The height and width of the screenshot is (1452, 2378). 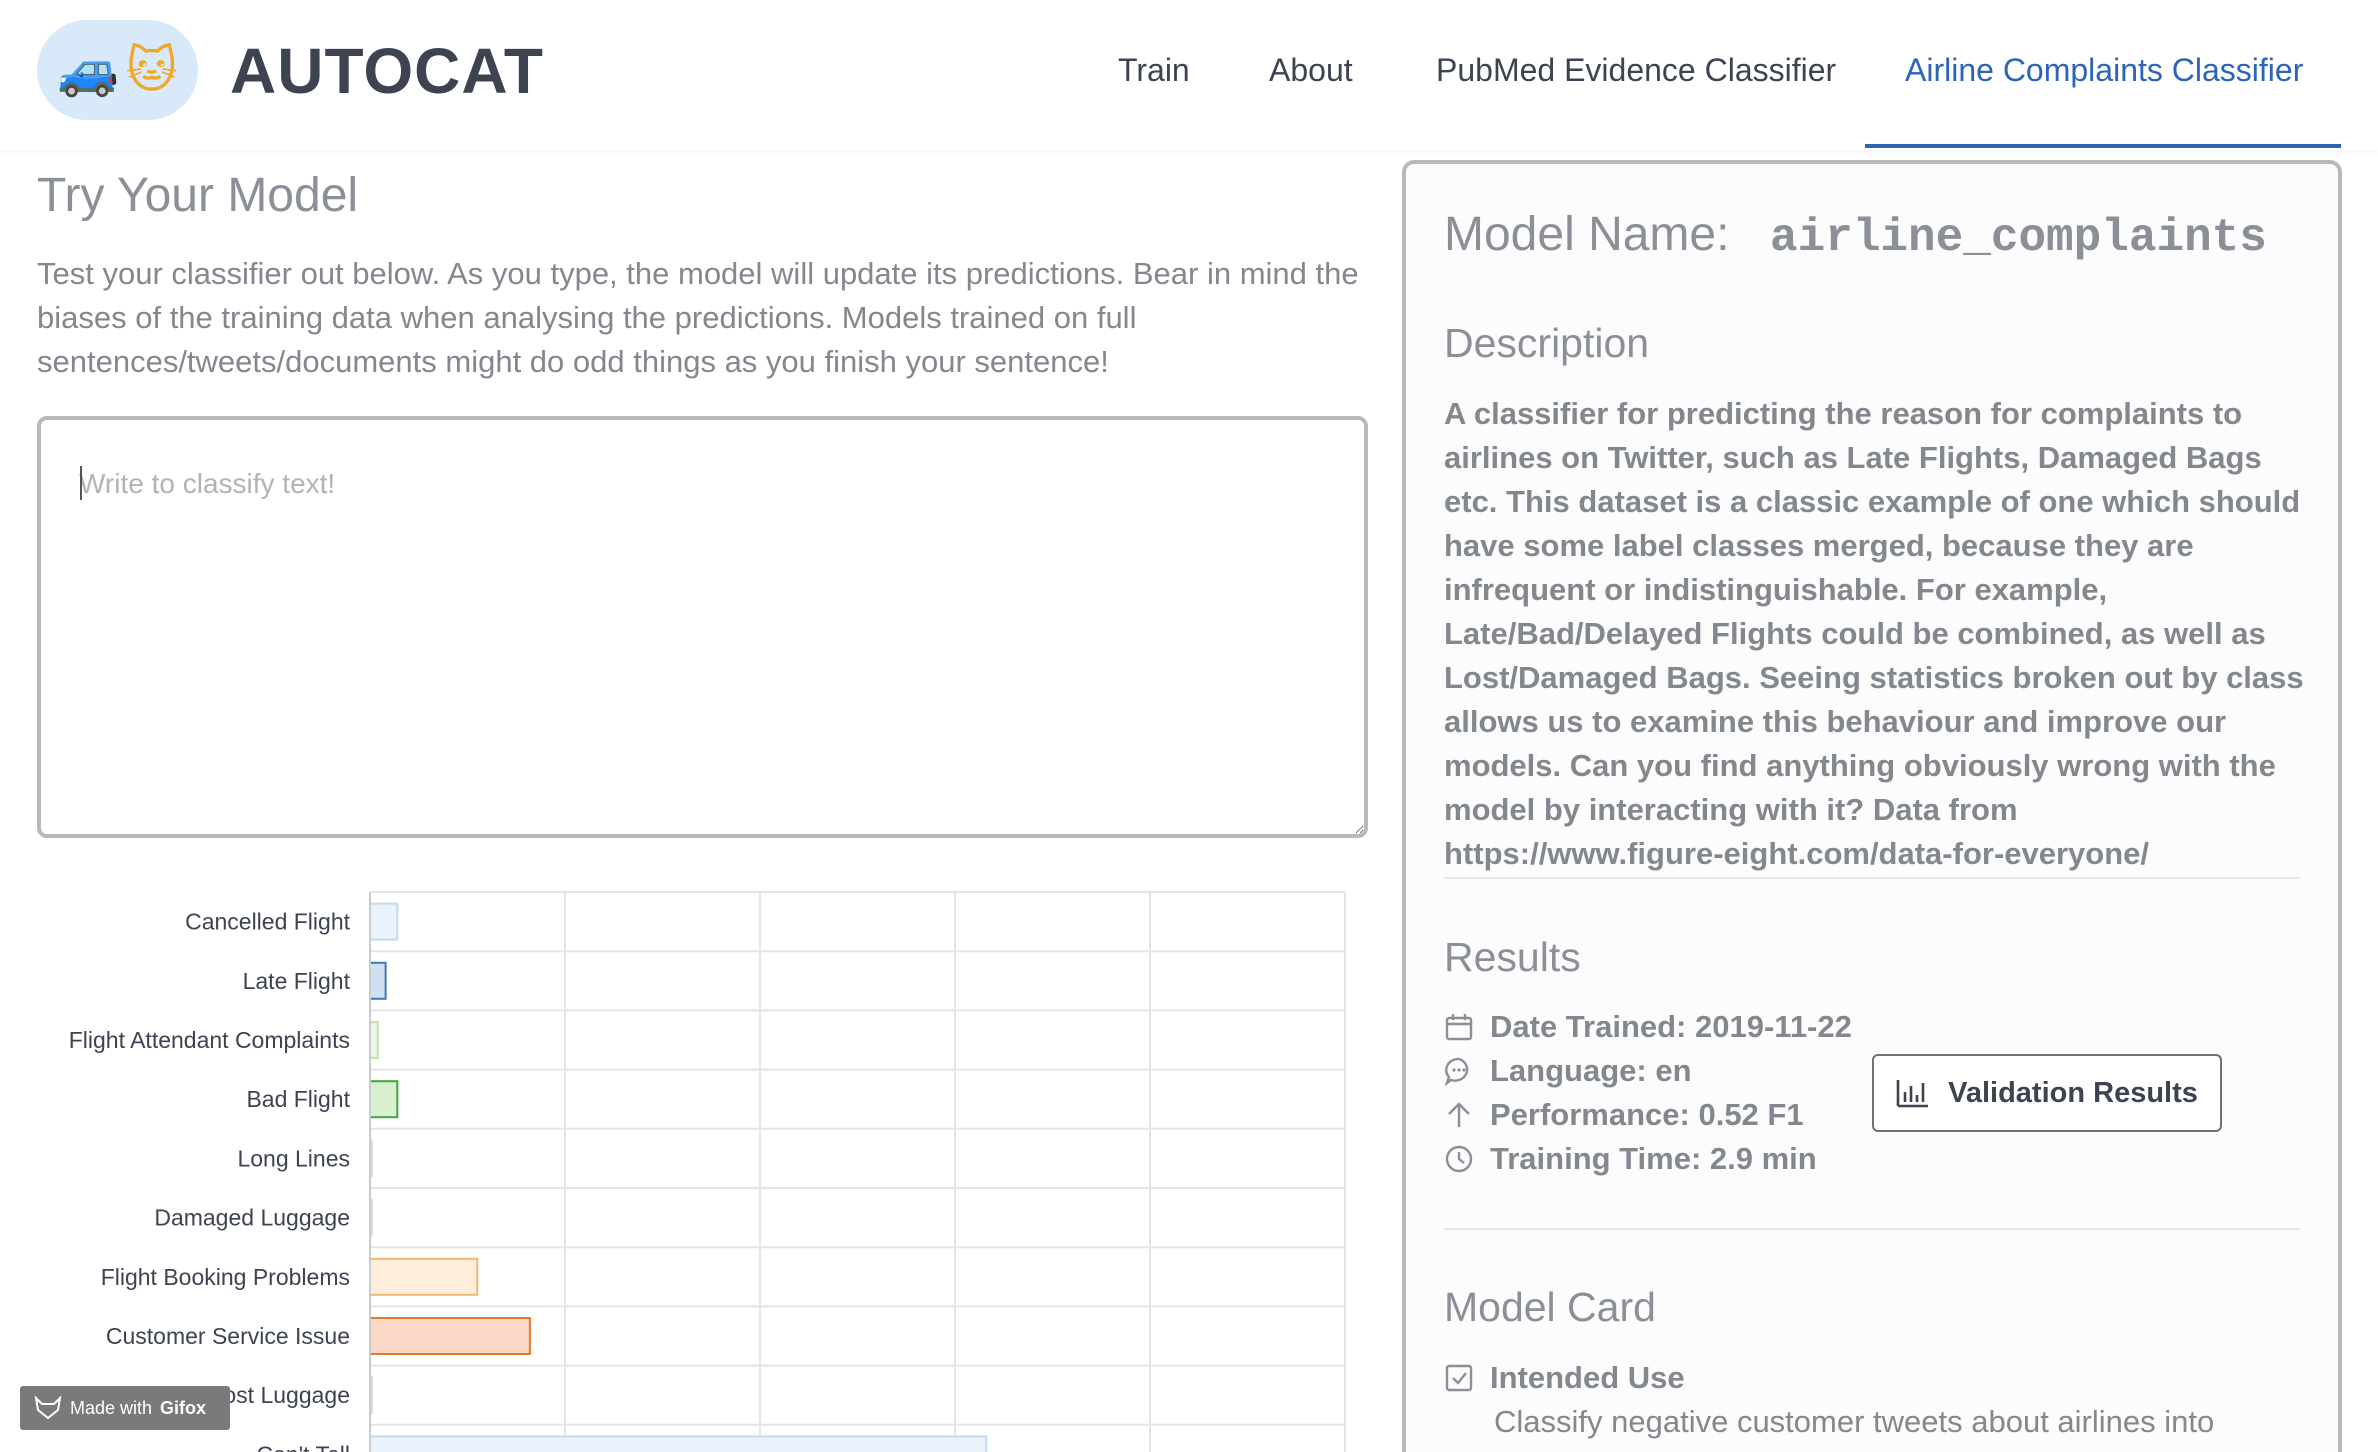 I want to click on intended-use-label: Intended Use, so click(x=1587, y=1377).